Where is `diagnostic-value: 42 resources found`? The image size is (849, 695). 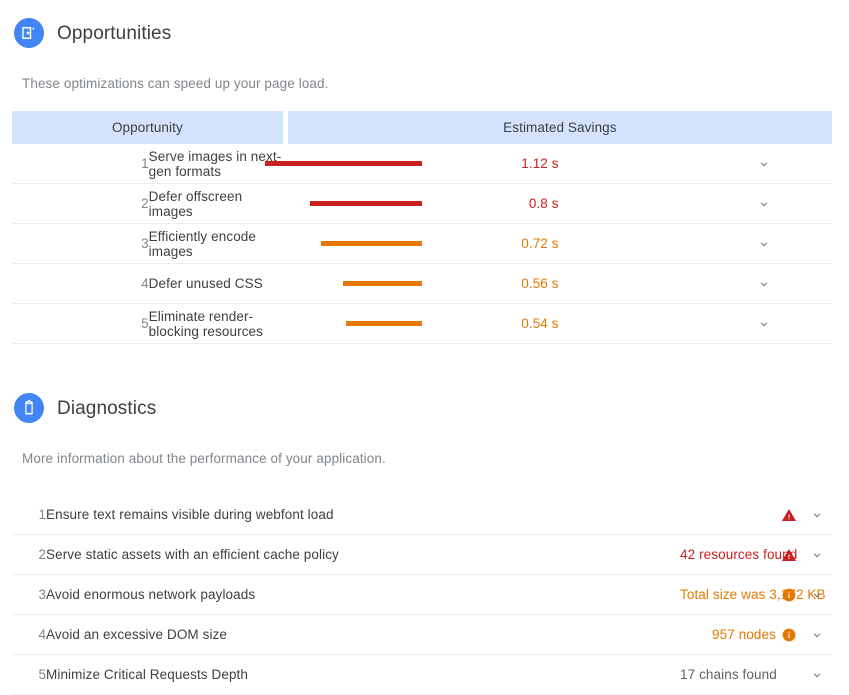 diagnostic-value: 42 resources found is located at coordinates (738, 554).